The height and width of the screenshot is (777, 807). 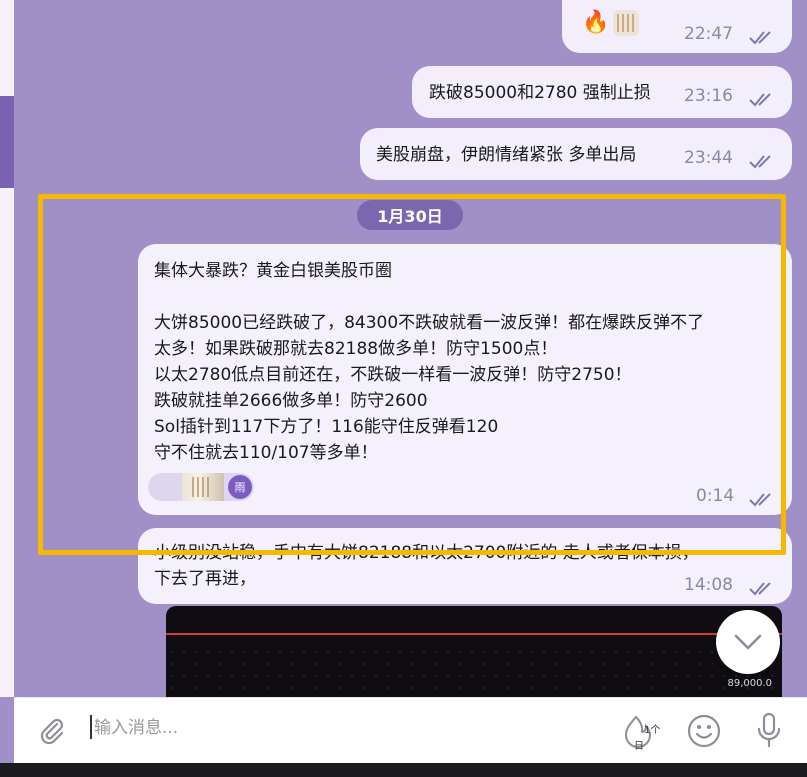 I want to click on message-line: 跌破就挂单2666做多单！防守2600, so click(x=291, y=401).